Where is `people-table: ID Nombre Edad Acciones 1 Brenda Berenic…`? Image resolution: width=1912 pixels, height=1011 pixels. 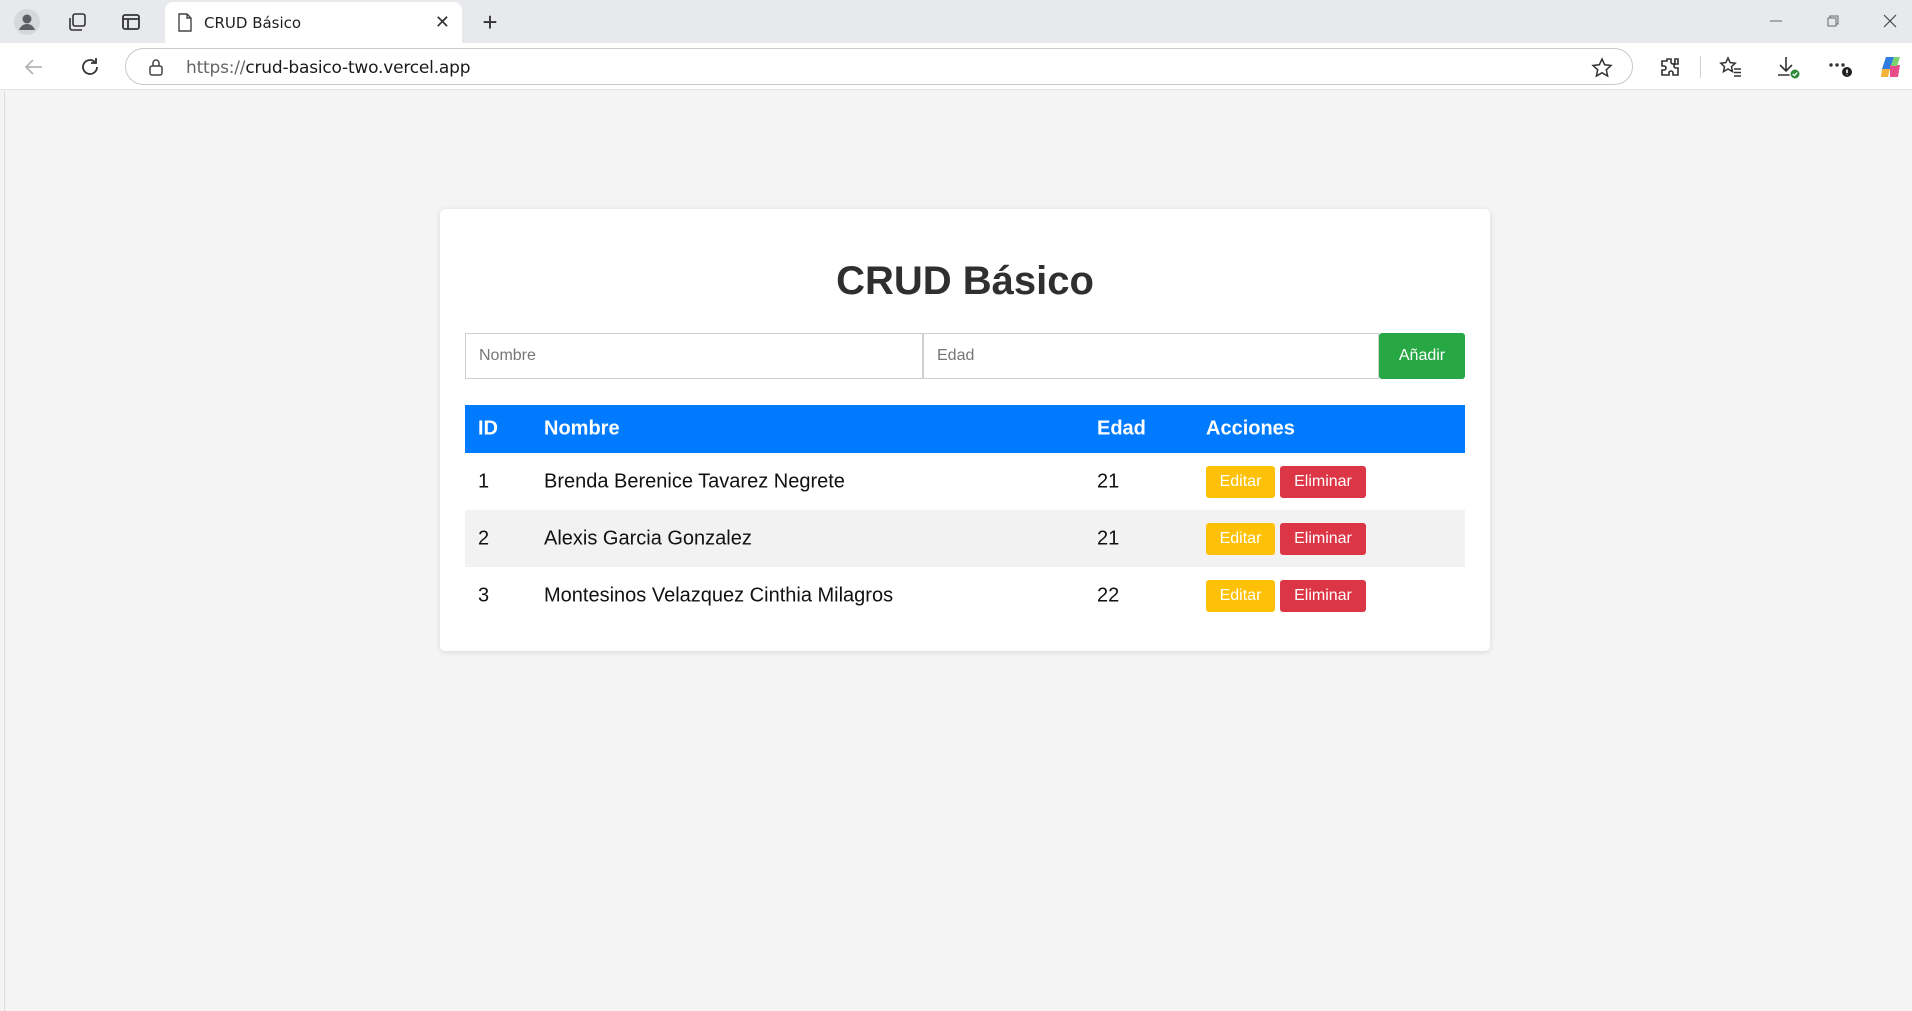 people-table: ID Nombre Edad Acciones 1 Brenda Berenic… is located at coordinates (965, 514).